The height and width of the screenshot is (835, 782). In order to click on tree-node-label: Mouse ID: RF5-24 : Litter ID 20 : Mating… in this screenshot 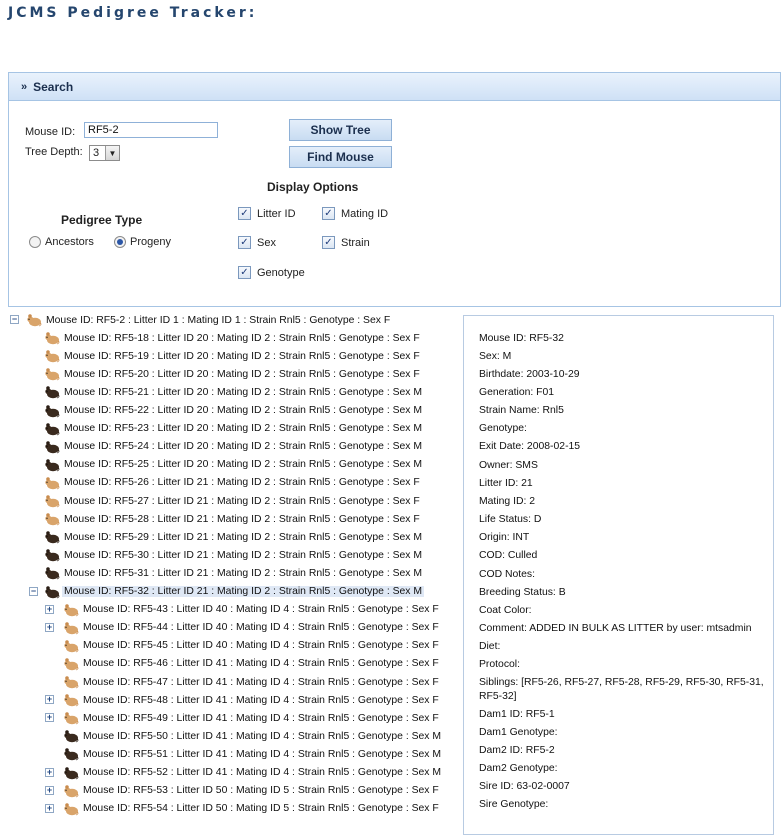, I will do `click(243, 446)`.